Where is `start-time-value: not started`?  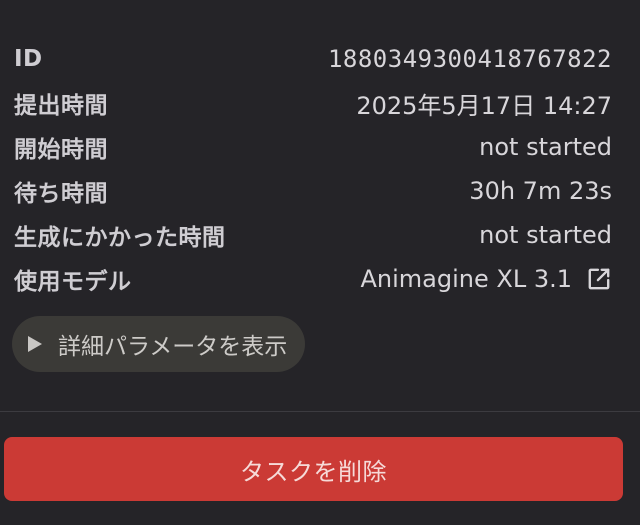
start-time-value: not started is located at coordinates (545, 147).